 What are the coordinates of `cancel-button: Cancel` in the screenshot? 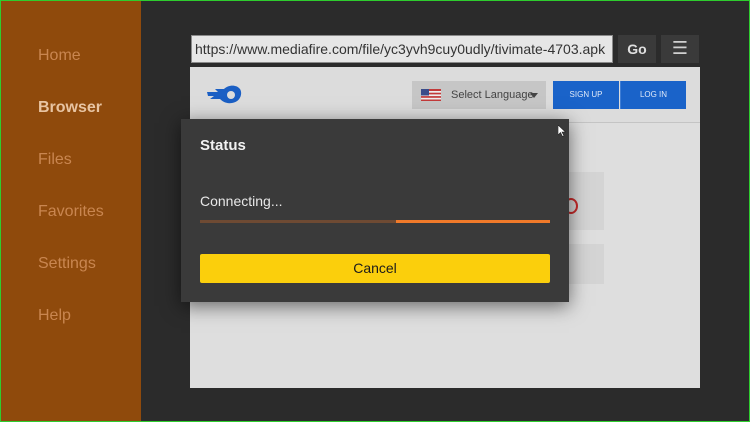 It's located at (375, 268).